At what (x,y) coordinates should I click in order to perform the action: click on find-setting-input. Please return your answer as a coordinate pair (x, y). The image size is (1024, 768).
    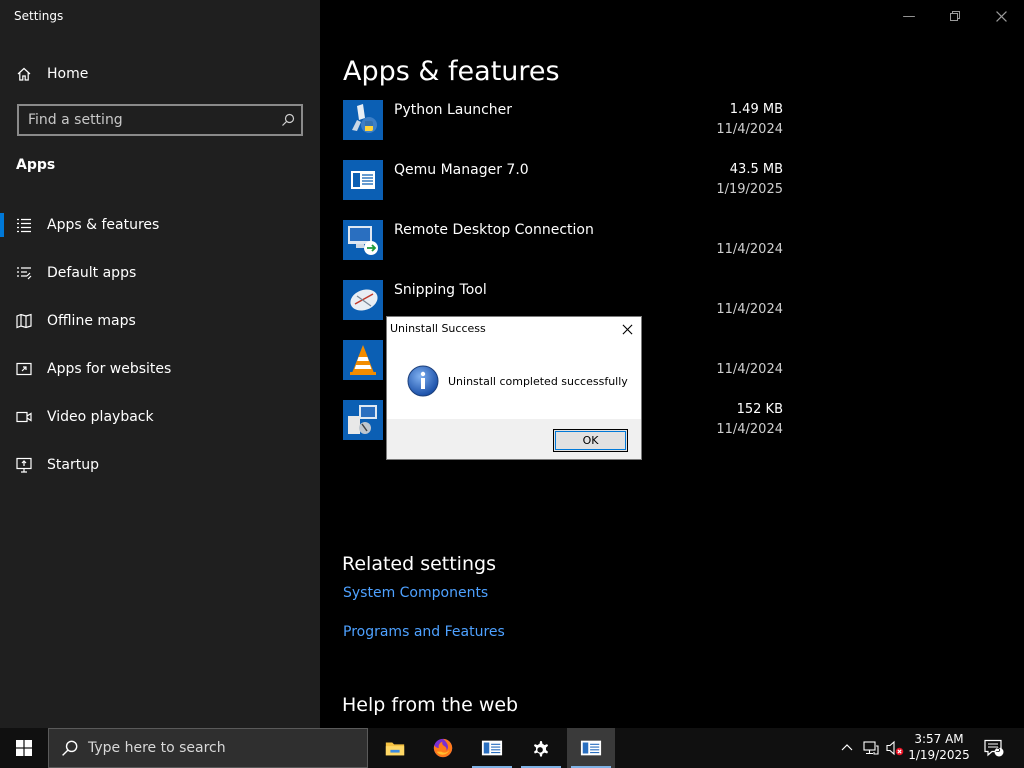
    Looking at the image, I should click on (144, 120).